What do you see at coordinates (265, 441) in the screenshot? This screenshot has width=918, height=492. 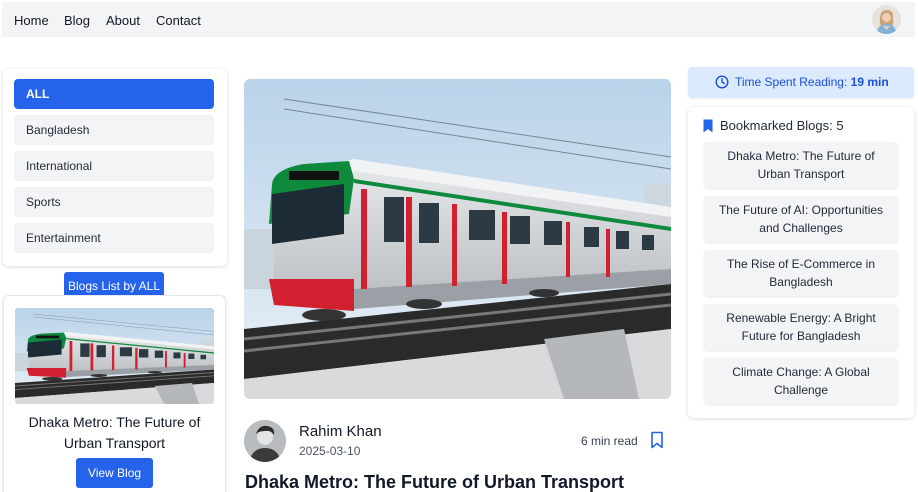 I see `author-avatar` at bounding box center [265, 441].